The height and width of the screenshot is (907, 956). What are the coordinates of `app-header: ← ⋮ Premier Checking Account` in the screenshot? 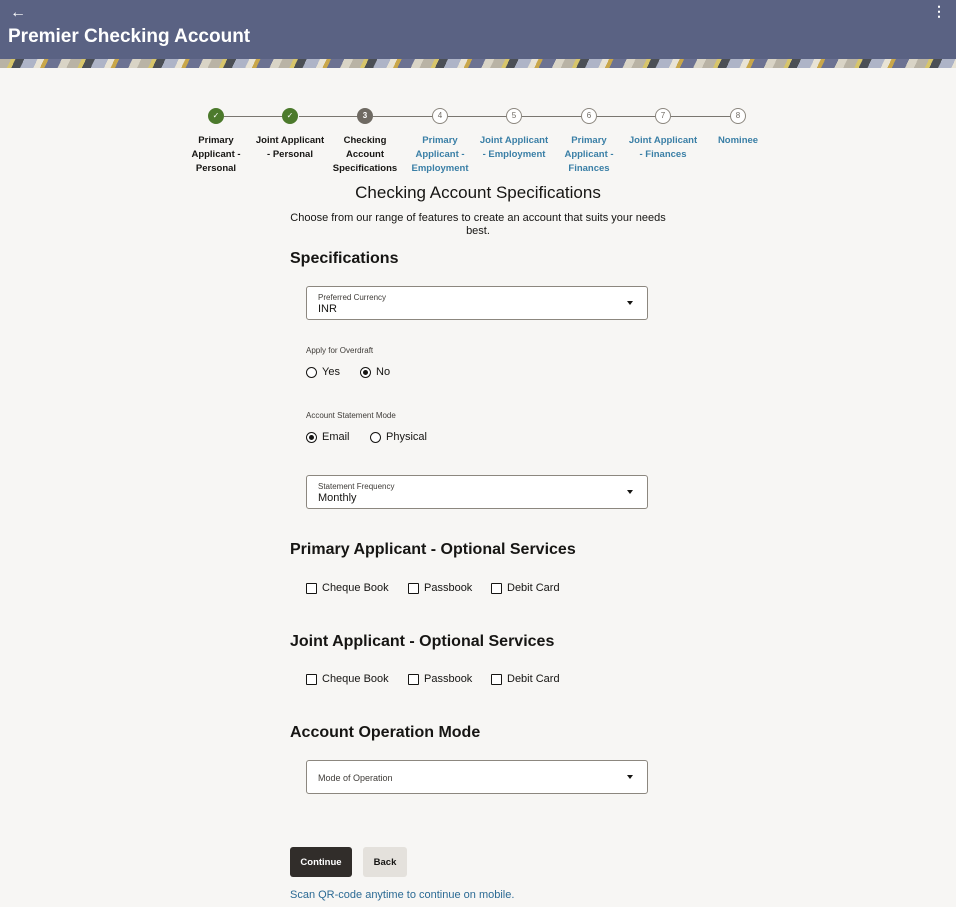 It's located at (478, 34).